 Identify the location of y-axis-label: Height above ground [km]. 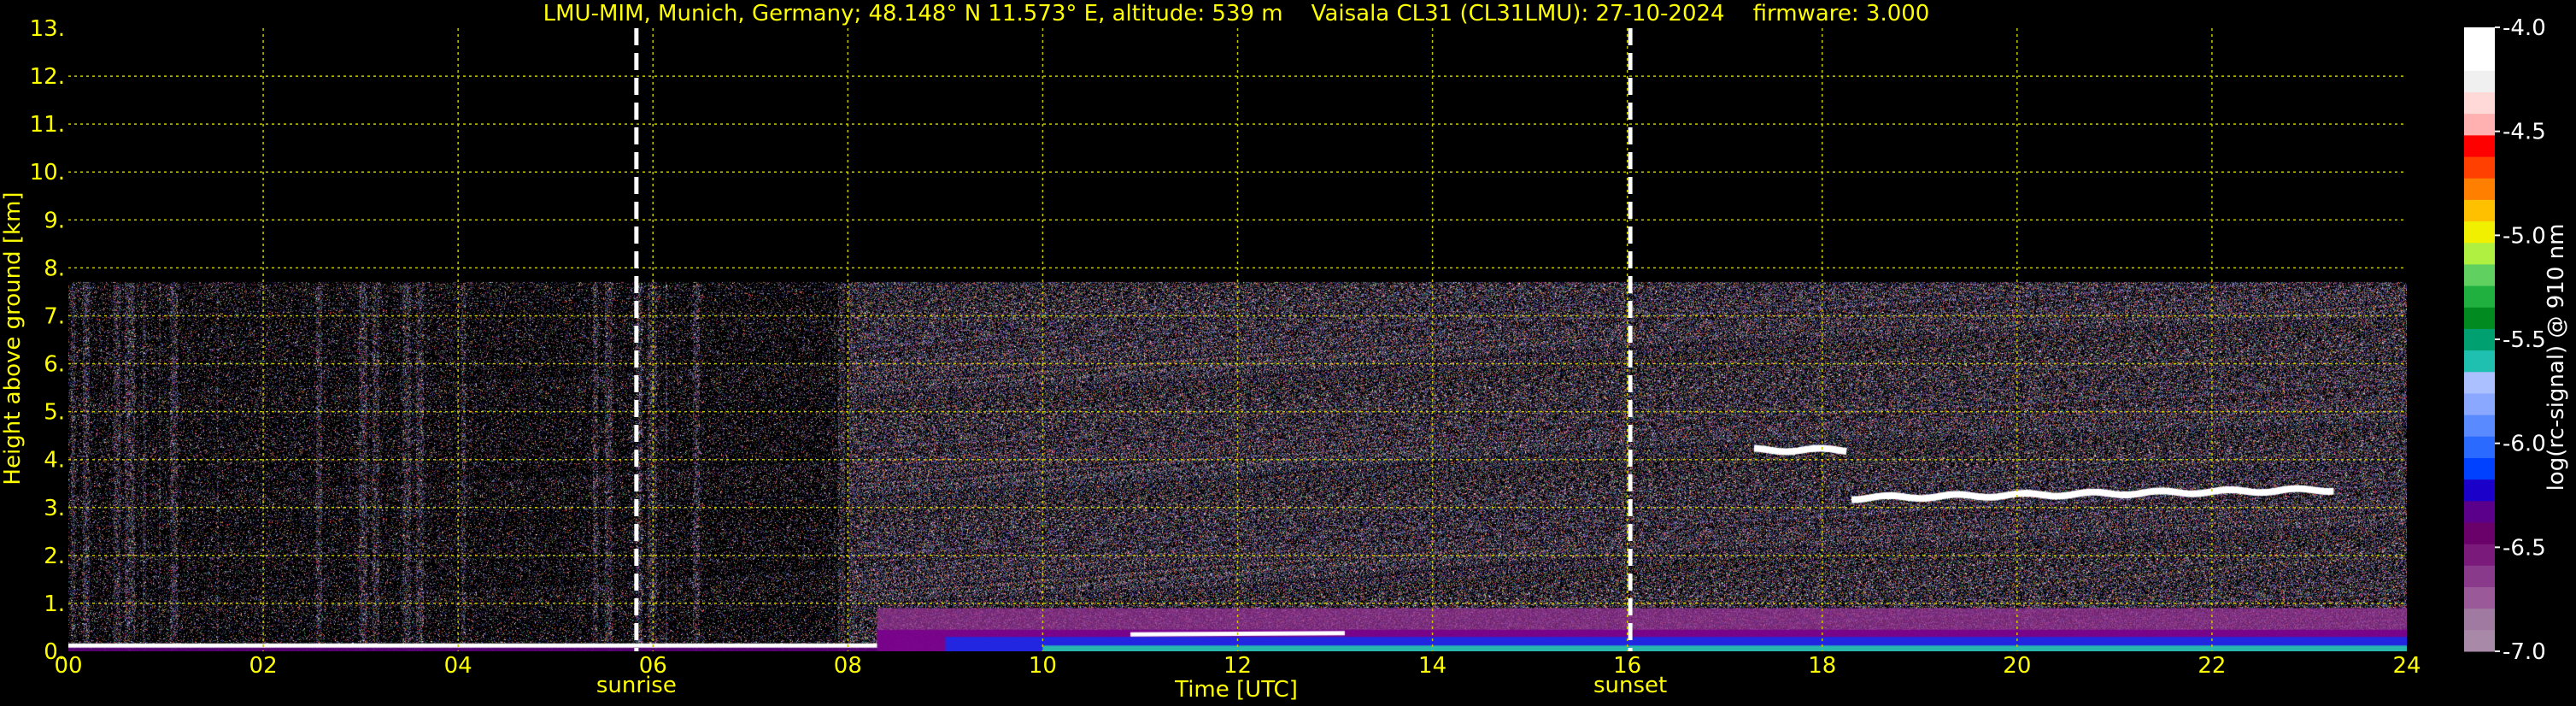
(13, 338).